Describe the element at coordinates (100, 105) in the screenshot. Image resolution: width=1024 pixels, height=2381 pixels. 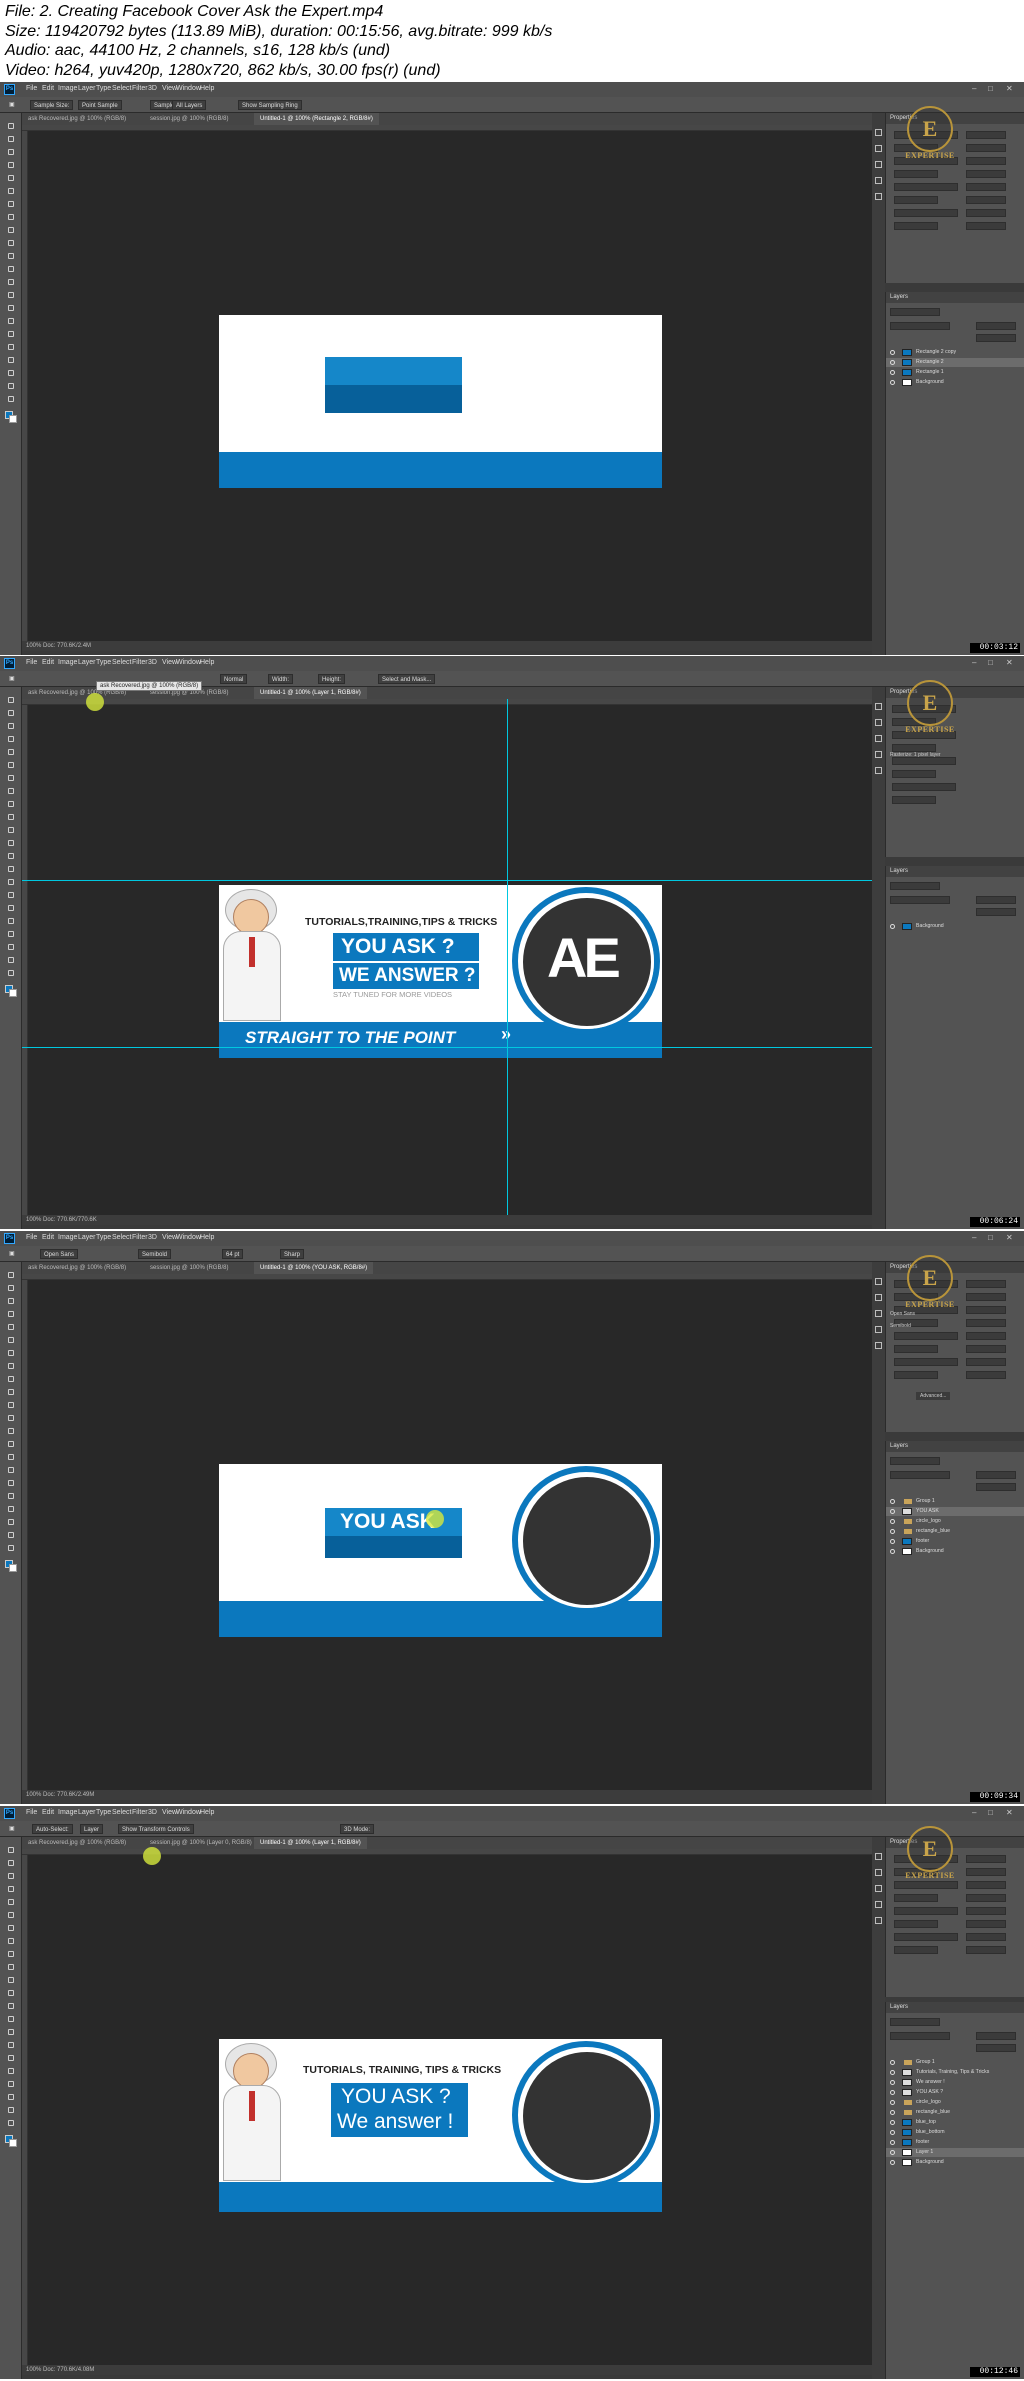
I see `option-1: Point Sample` at that location.